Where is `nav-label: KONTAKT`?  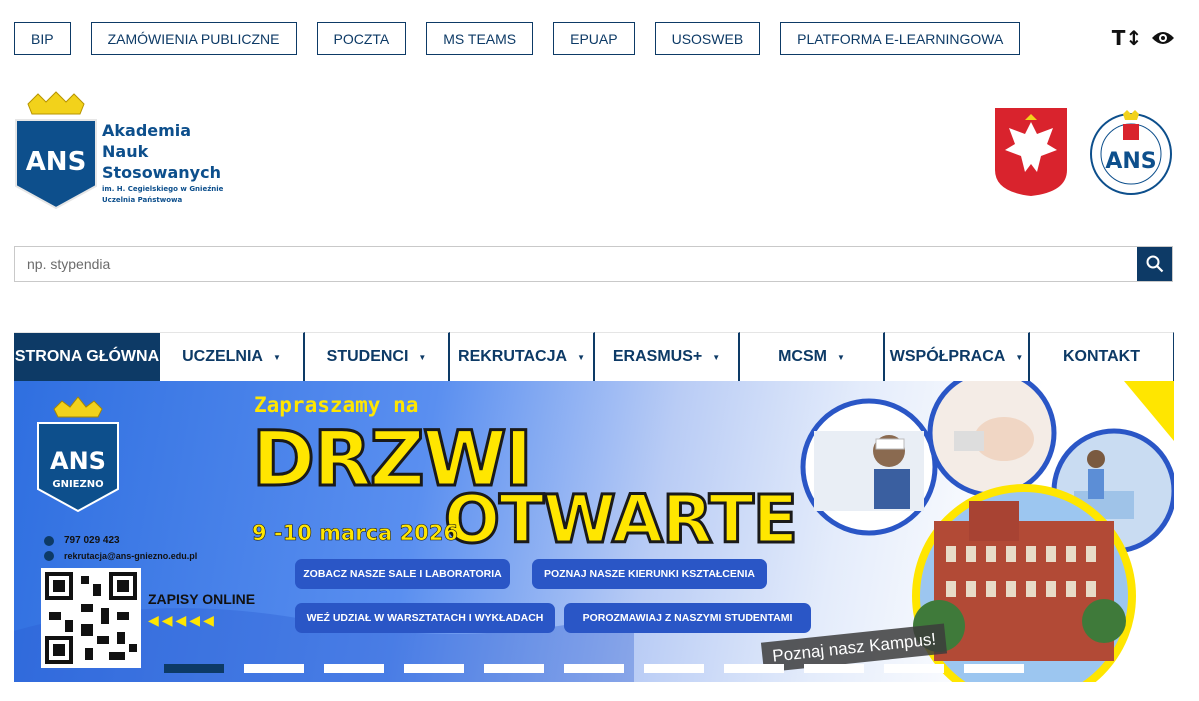 nav-label: KONTAKT is located at coordinates (1101, 356).